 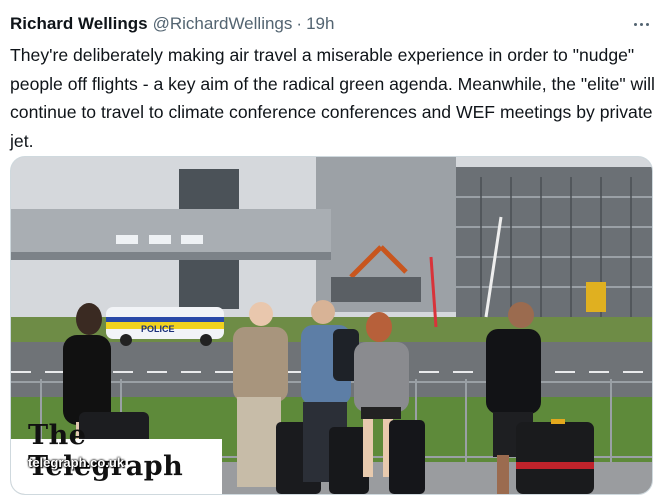 What do you see at coordinates (76, 462) in the screenshot?
I see `telegraph-domain: telegraph.co.uk` at bounding box center [76, 462].